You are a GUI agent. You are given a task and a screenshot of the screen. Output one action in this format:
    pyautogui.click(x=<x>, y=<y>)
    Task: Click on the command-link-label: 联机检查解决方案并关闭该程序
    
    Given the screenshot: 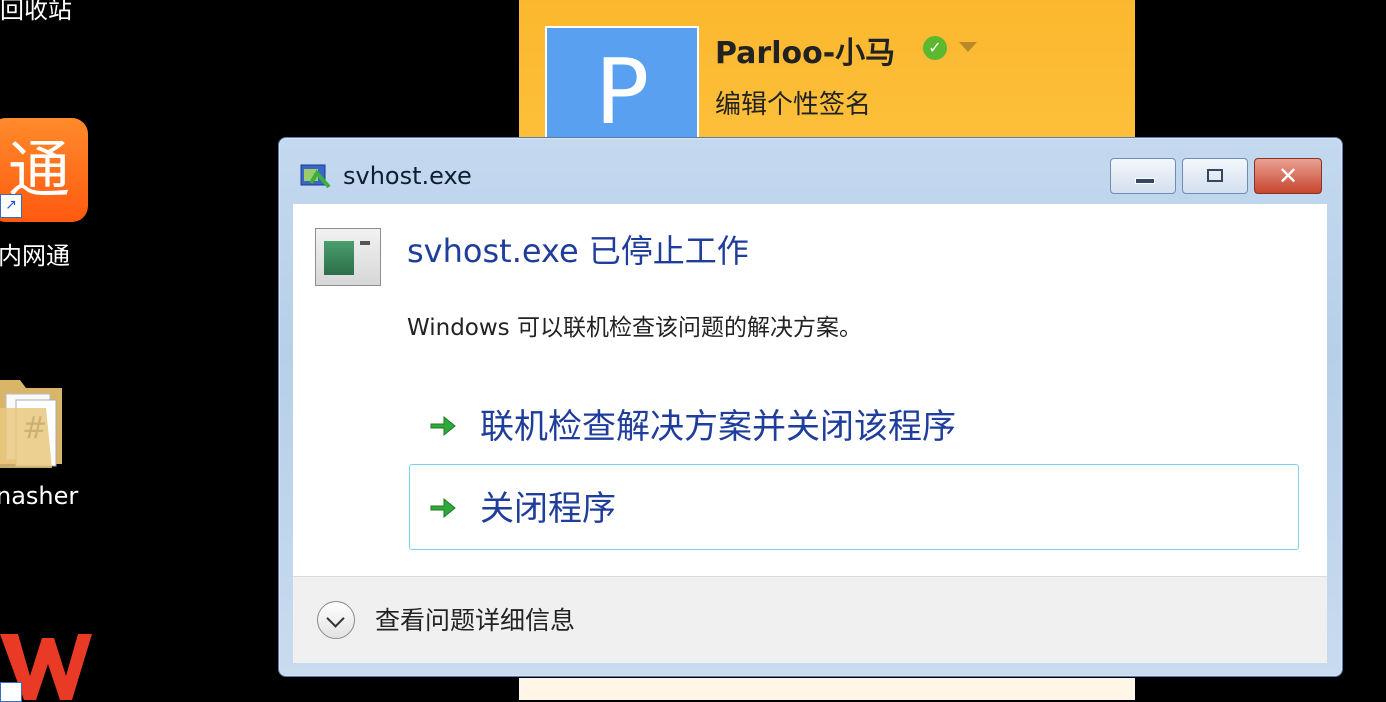 What is the action you would take?
    pyautogui.click(x=718, y=427)
    